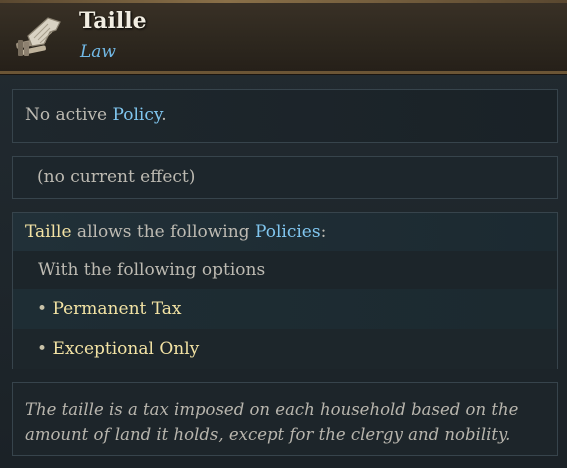 The image size is (567, 468). Describe the element at coordinates (163, 232) in the screenshot. I see `allowed-middle-text: allows the following` at that location.